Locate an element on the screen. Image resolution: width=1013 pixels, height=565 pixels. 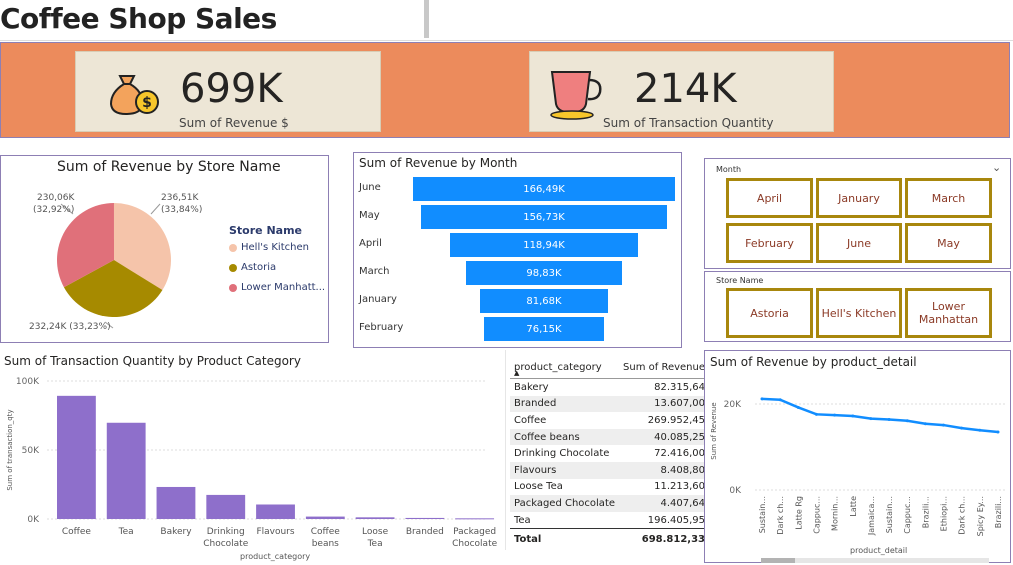
transactions-kpi-value: 214K is located at coordinates (685, 89).